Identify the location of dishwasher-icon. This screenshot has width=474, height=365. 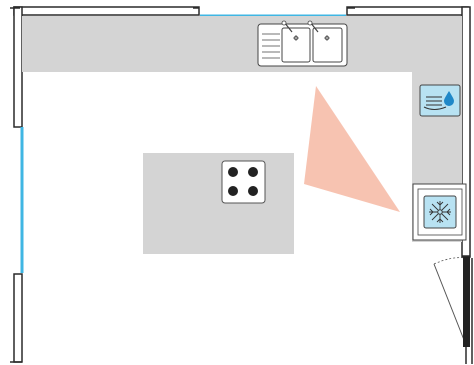
(438, 100).